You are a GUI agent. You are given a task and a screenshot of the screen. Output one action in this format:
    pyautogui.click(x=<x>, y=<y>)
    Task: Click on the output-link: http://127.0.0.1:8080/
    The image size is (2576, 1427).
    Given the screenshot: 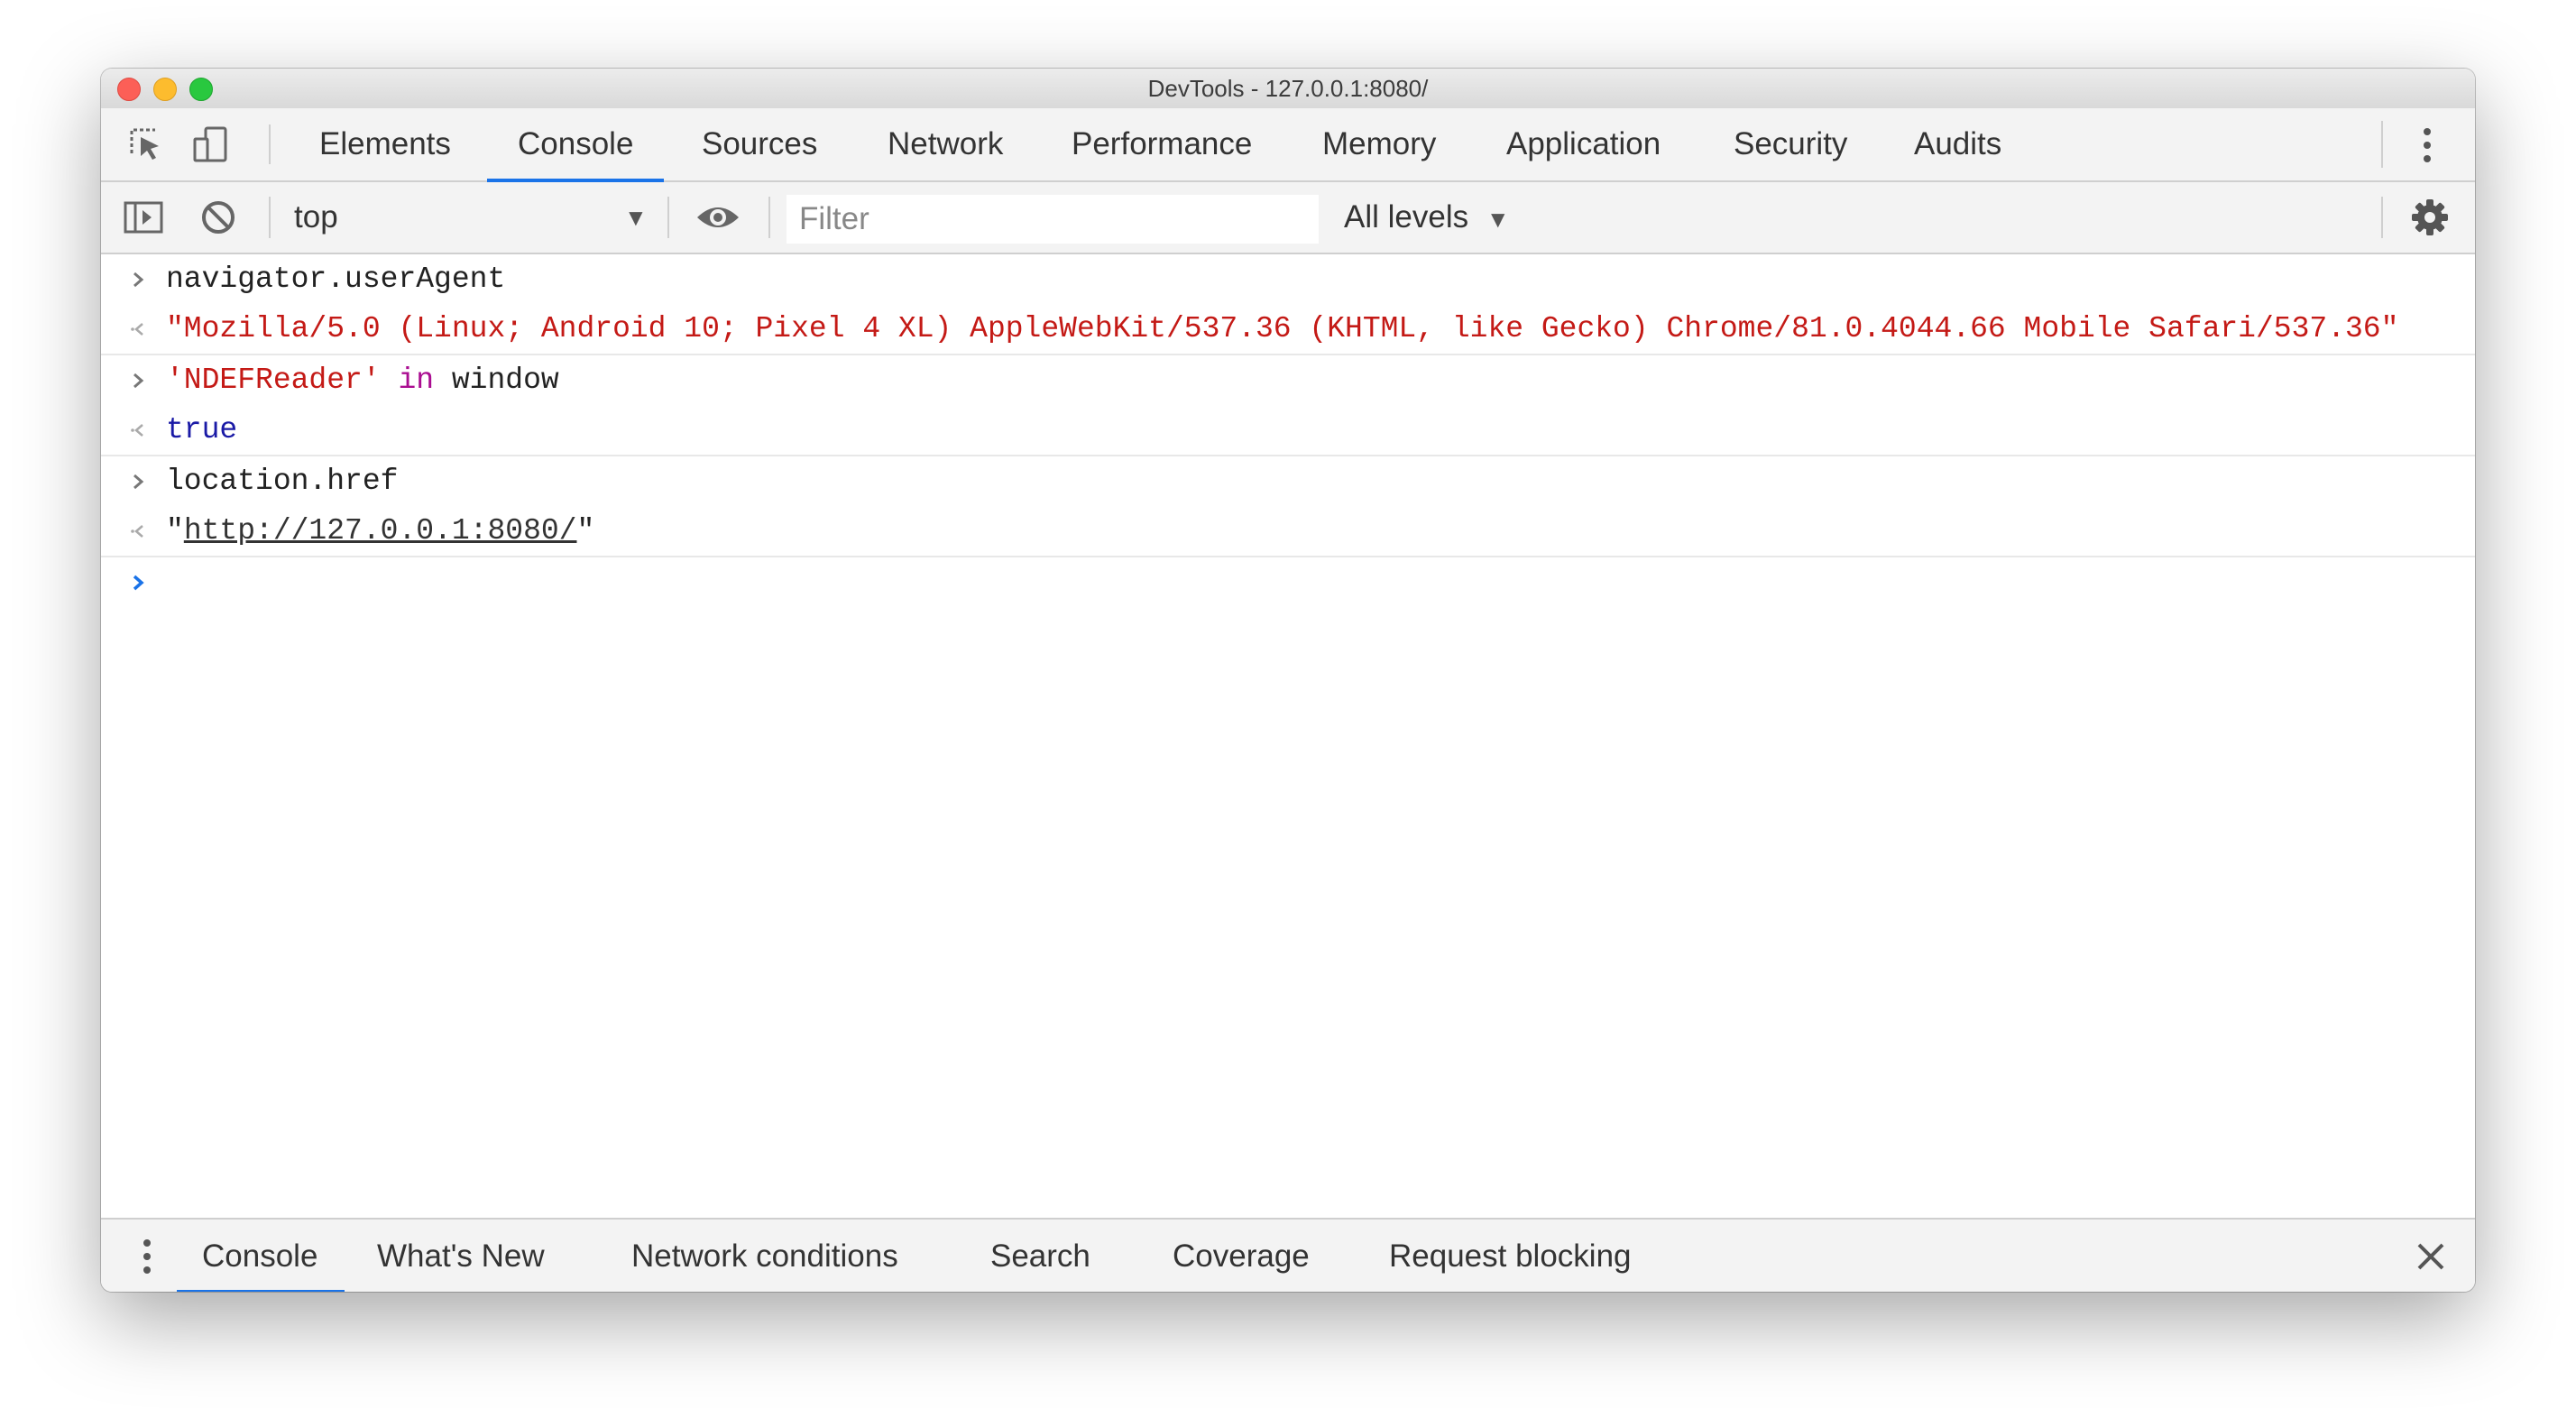 What is the action you would take?
    pyautogui.click(x=380, y=531)
    